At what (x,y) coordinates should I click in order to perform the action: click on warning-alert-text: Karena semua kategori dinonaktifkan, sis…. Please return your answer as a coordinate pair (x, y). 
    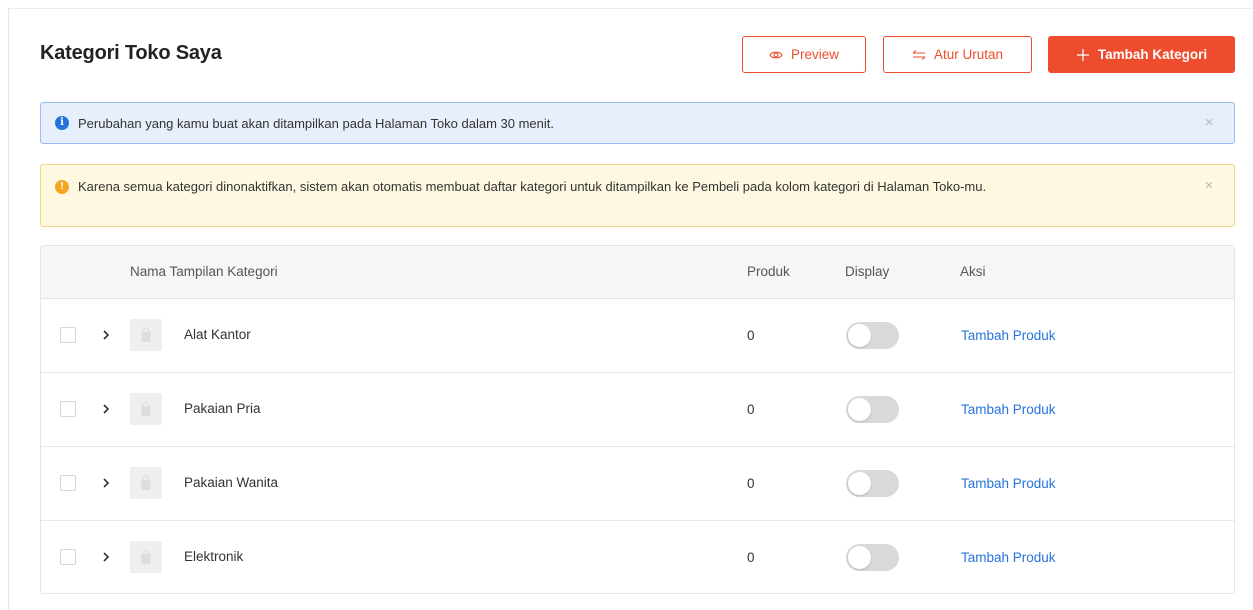
    Looking at the image, I should click on (532, 186).